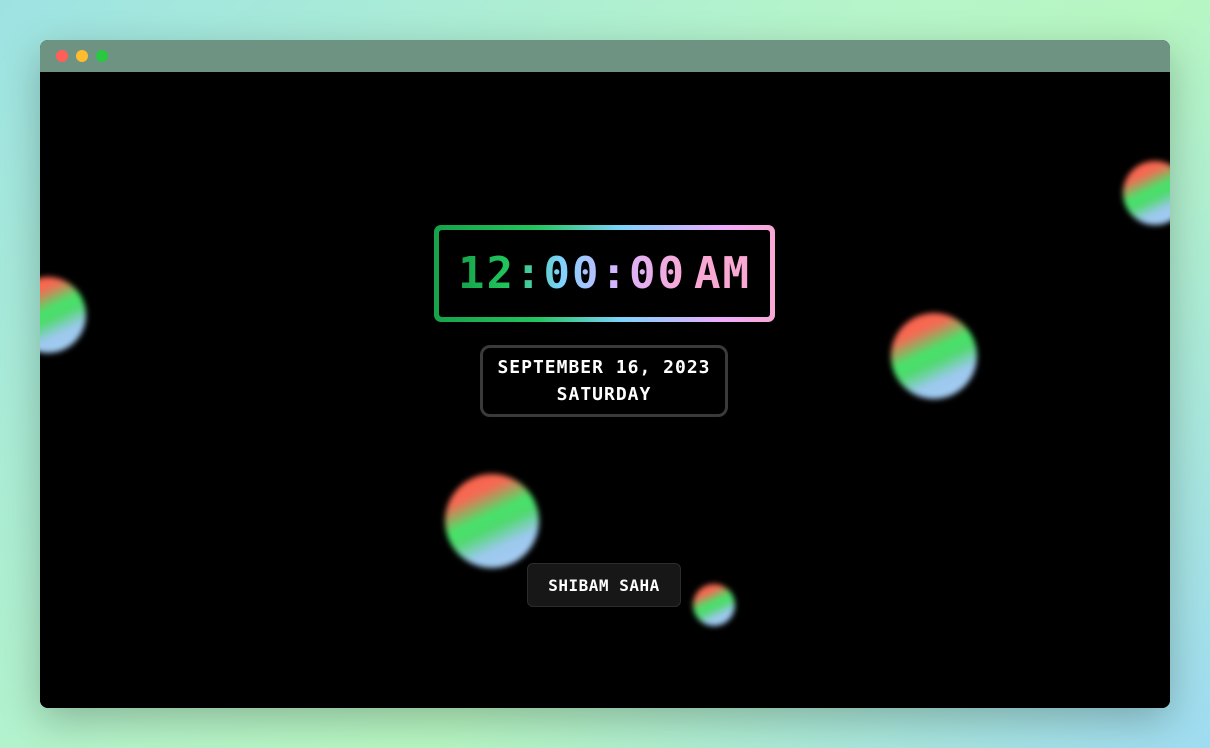 Image resolution: width=1210 pixels, height=748 pixels. Describe the element at coordinates (62, 56) in the screenshot. I see `close-window-button` at that location.